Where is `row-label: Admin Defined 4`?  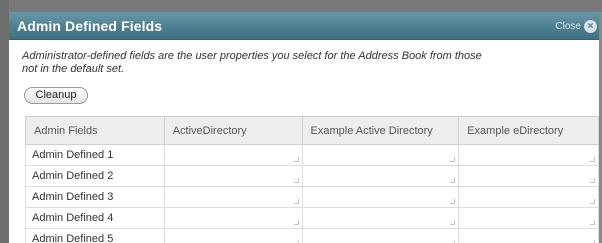
row-label: Admin Defined 4 is located at coordinates (95, 218).